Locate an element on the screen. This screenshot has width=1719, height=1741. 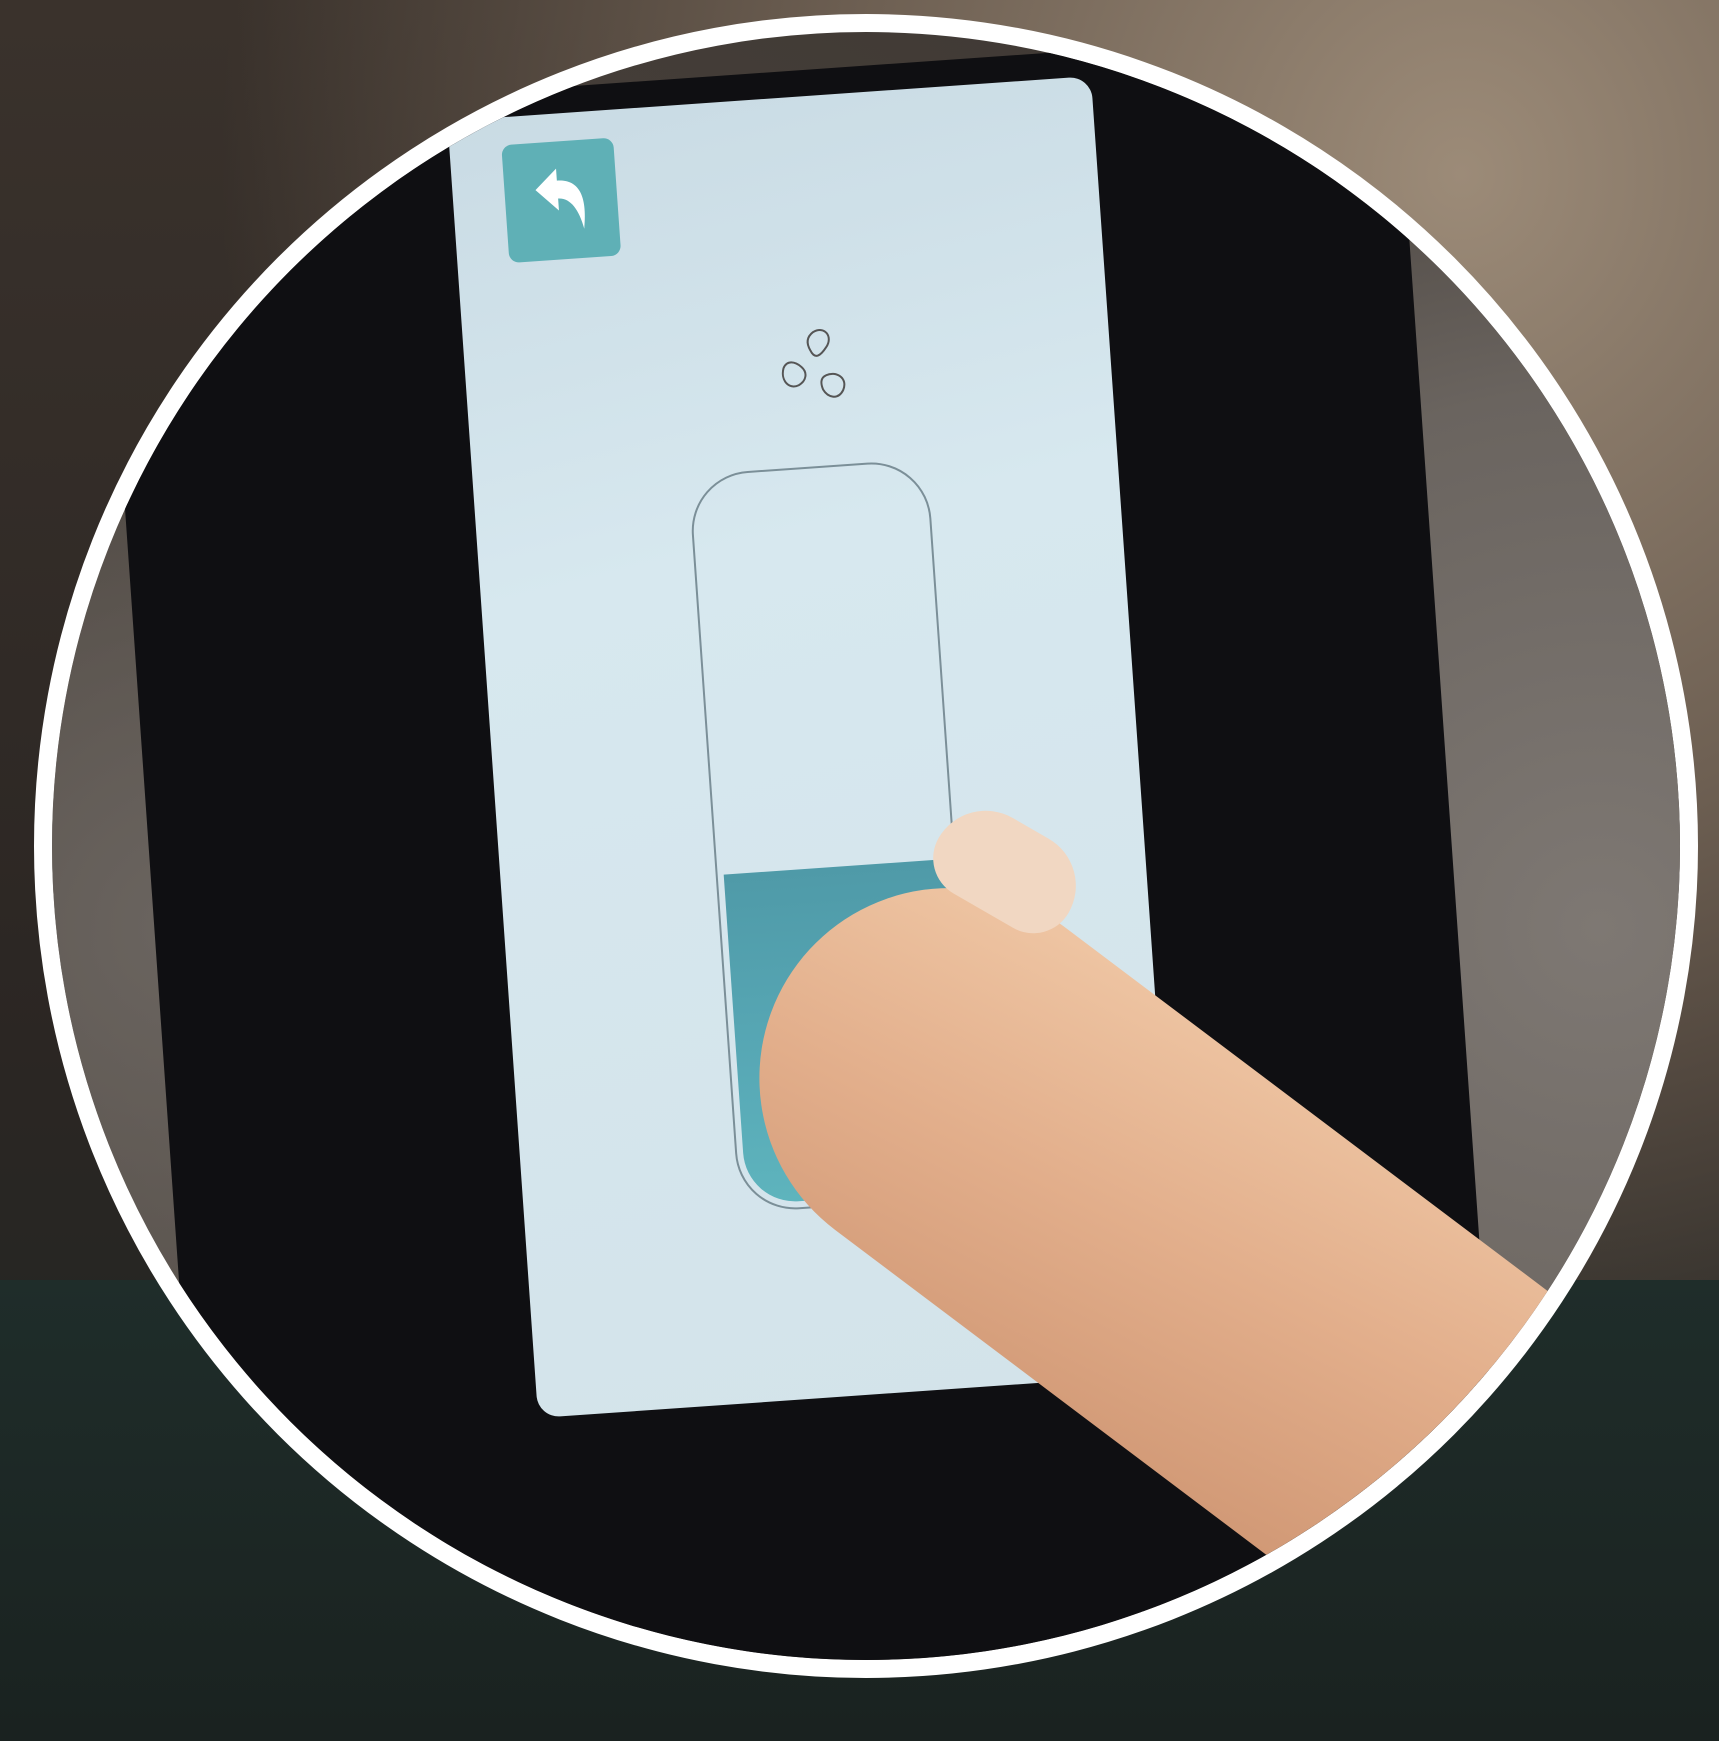
fan-icon is located at coordinates (813, 363).